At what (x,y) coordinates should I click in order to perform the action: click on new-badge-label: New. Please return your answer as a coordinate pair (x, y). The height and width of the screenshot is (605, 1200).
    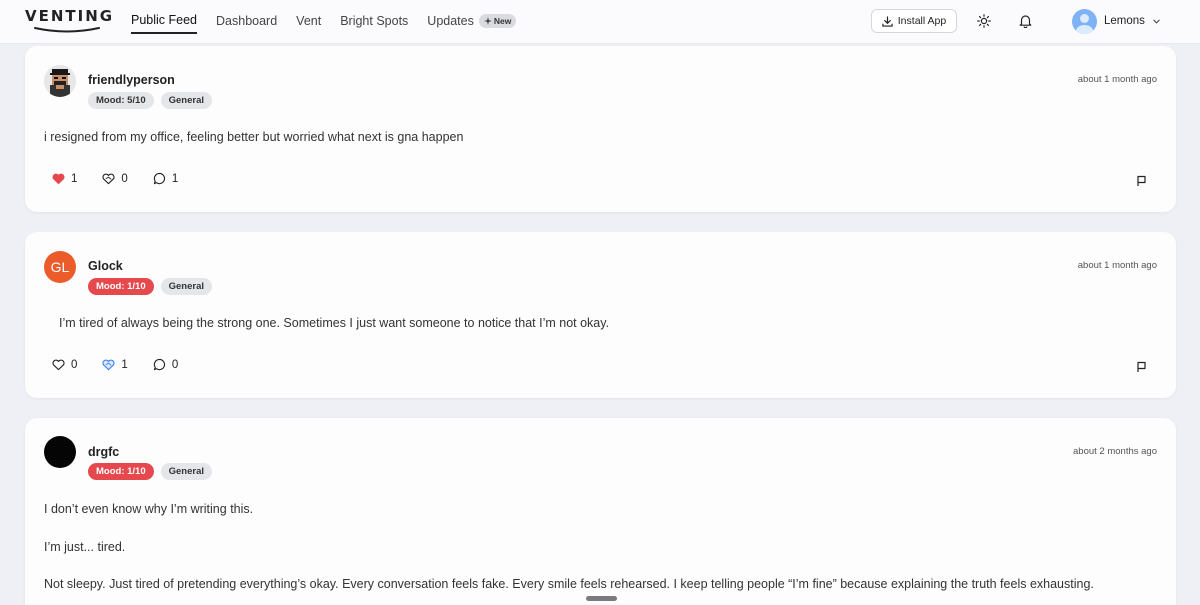
    Looking at the image, I should click on (502, 21).